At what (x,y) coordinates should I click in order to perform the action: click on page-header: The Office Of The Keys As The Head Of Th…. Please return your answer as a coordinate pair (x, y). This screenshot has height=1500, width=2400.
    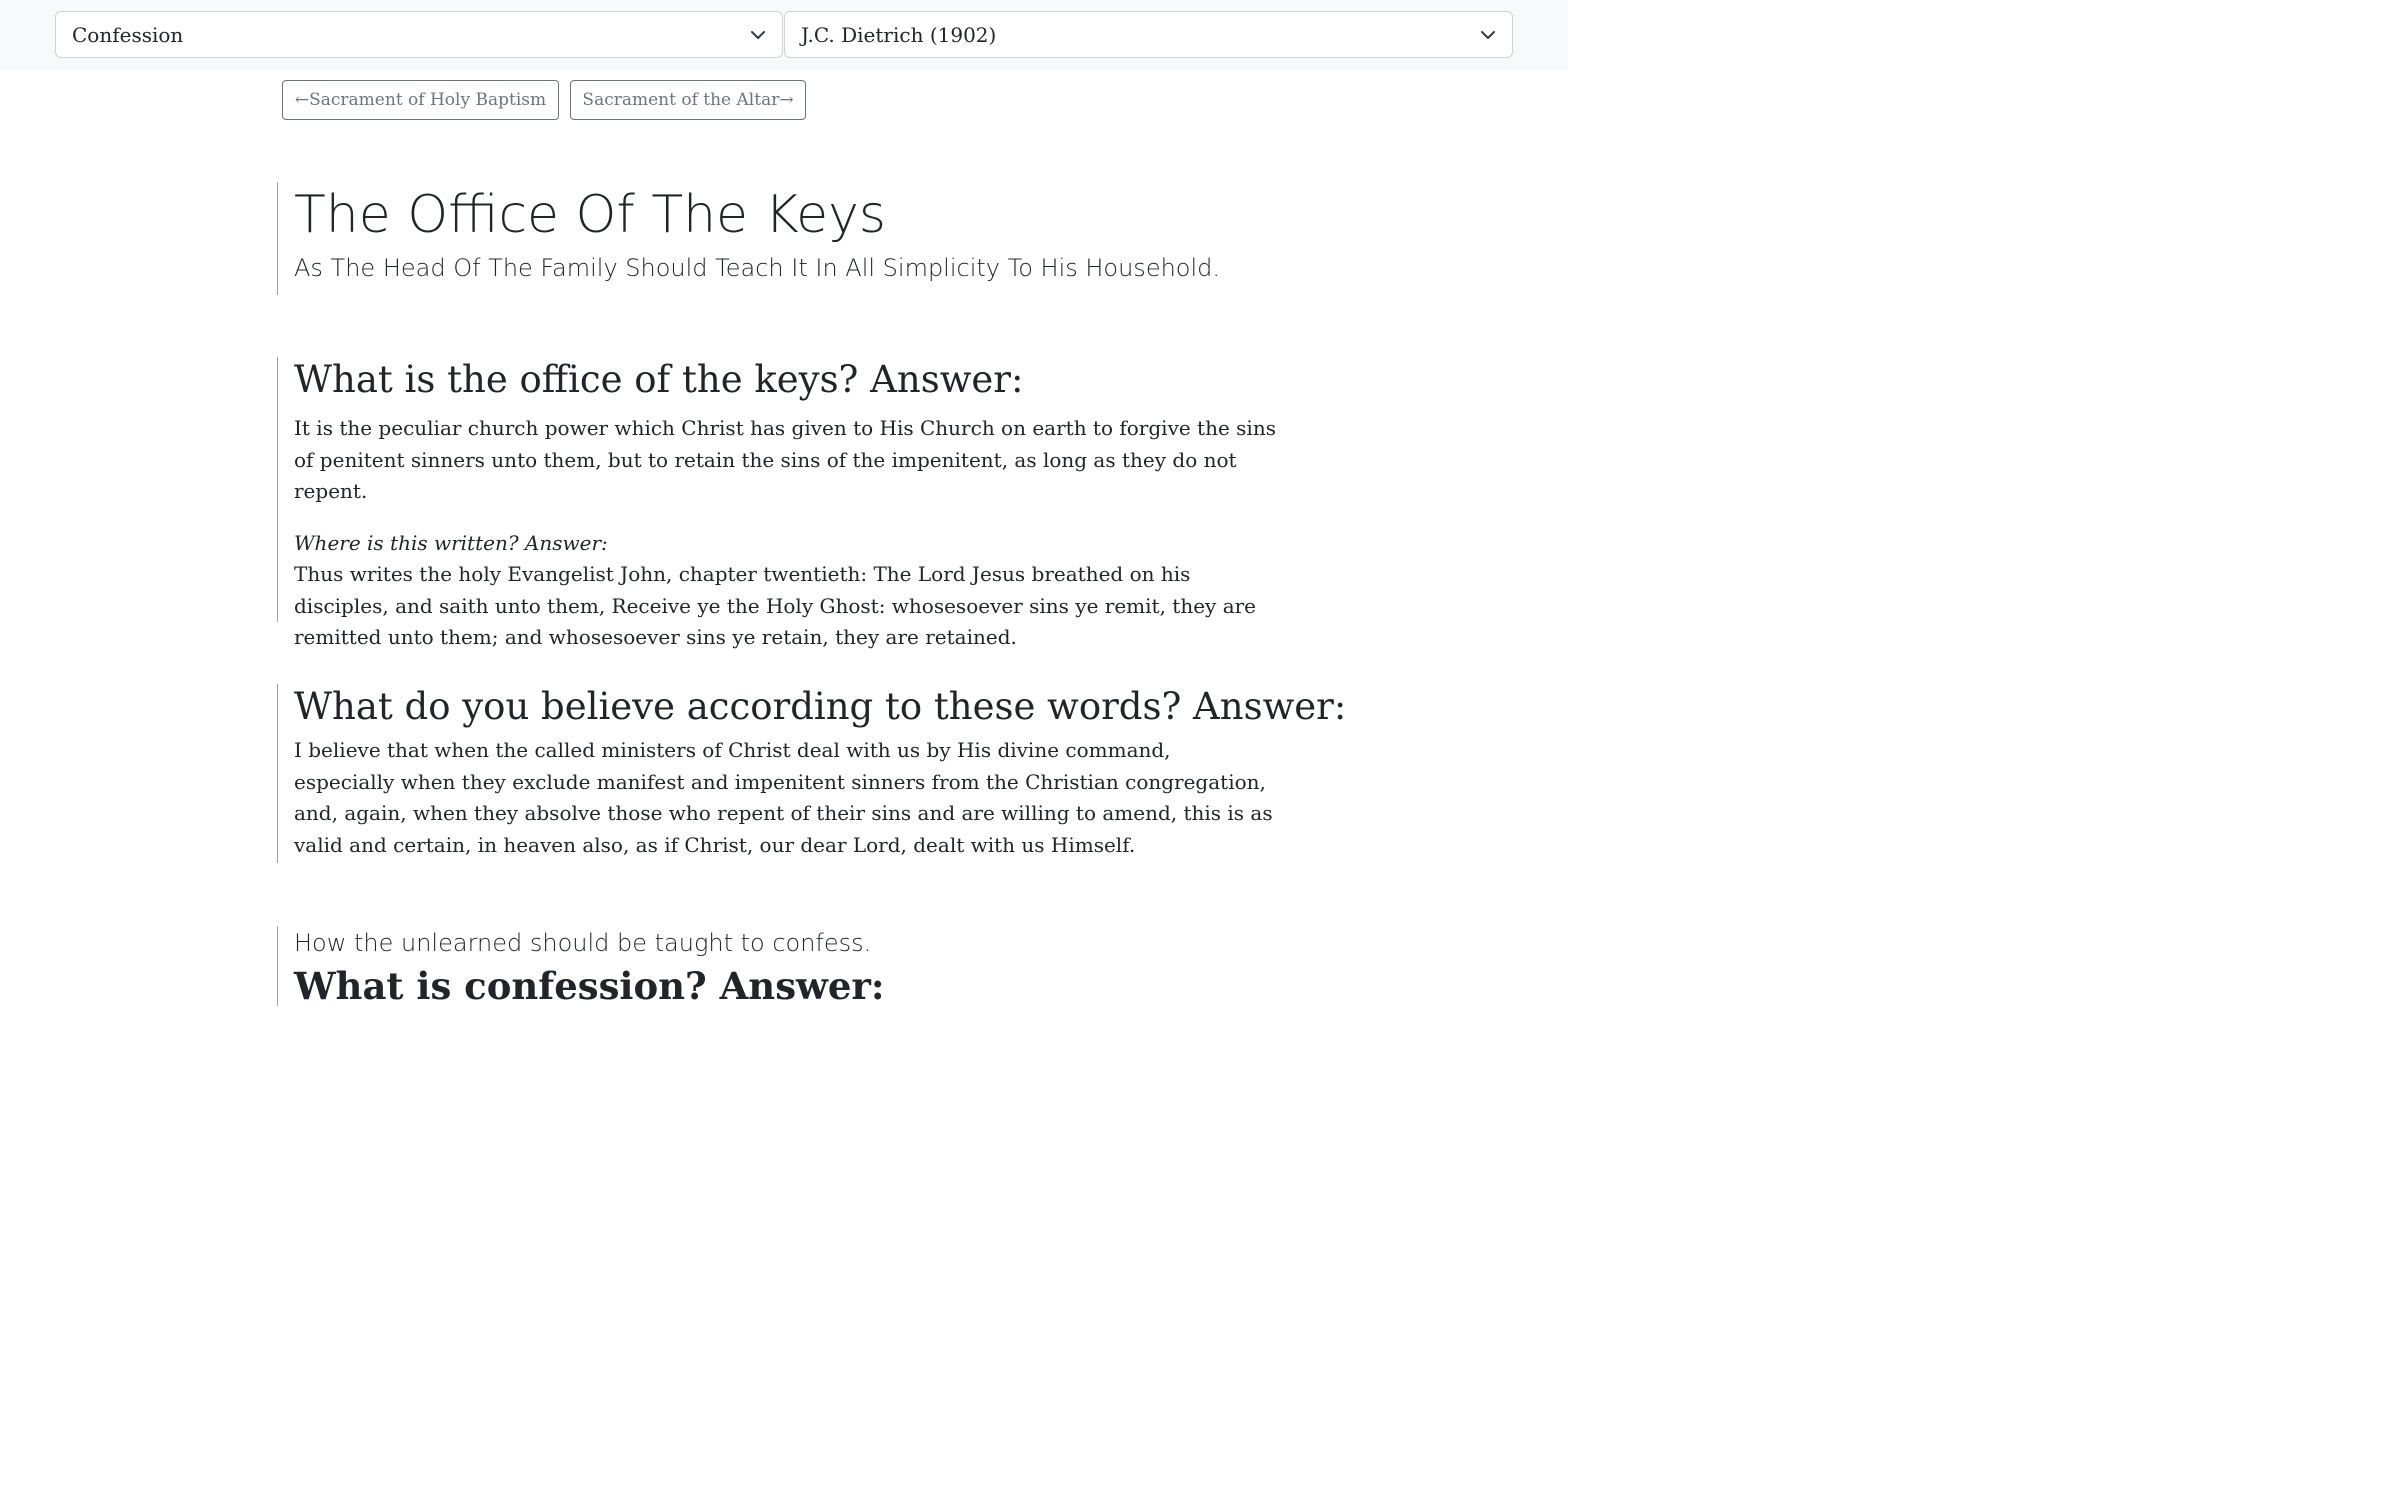
    Looking at the image, I should click on (777, 238).